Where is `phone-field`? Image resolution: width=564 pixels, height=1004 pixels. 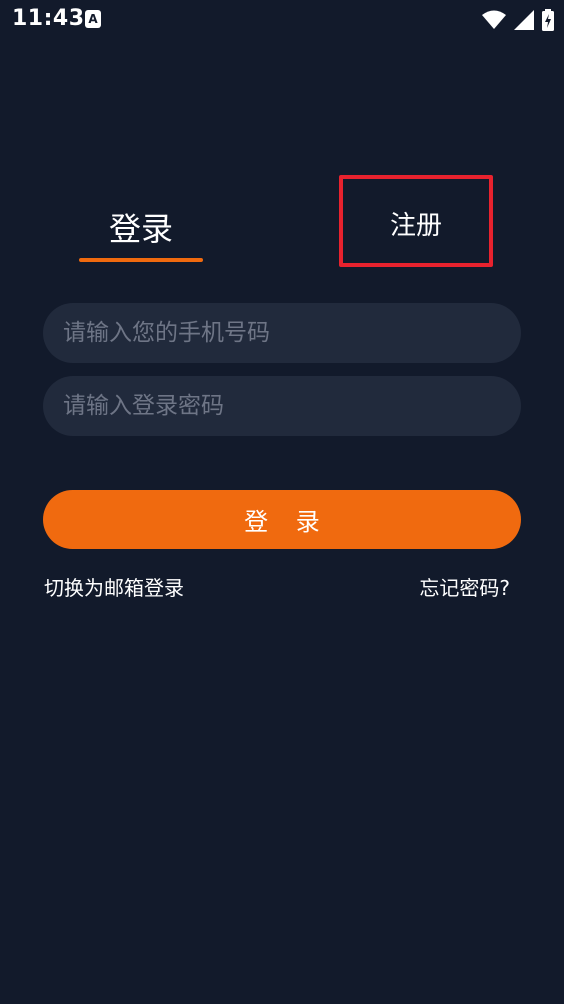 phone-field is located at coordinates (282, 333).